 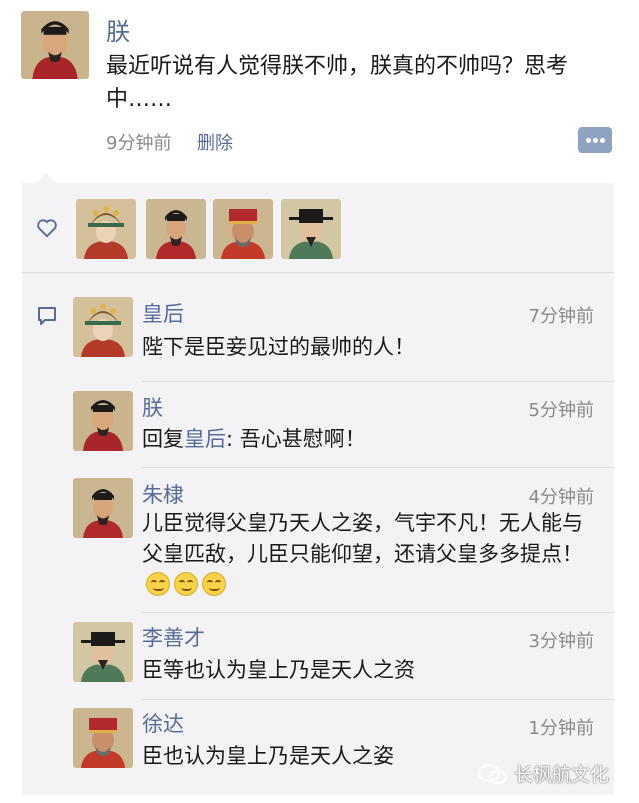 What do you see at coordinates (492, 774) in the screenshot?
I see `wechat-logo-icon` at bounding box center [492, 774].